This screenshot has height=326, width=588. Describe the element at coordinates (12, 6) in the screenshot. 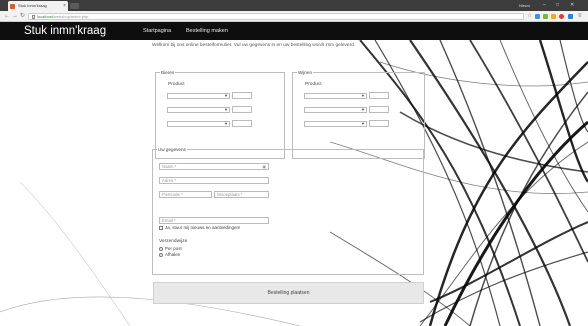

I see `favicon-icon` at that location.